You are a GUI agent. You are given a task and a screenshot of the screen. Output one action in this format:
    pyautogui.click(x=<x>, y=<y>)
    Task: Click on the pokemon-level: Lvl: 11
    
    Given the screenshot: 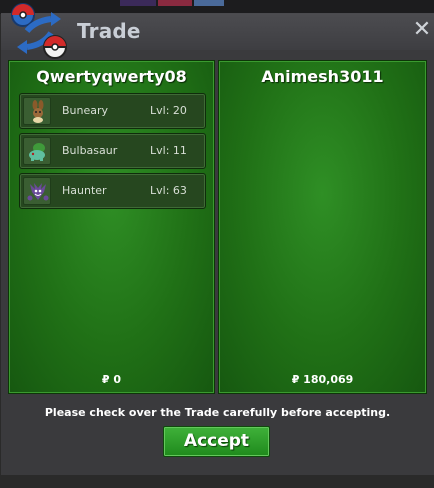 What is the action you would take?
    pyautogui.click(x=168, y=150)
    